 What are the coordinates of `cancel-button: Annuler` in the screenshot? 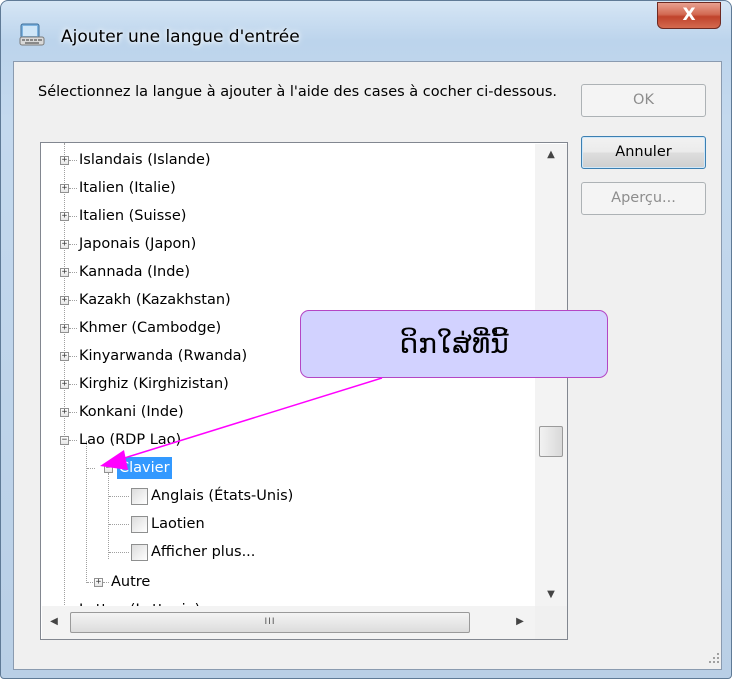 It's located at (643, 152).